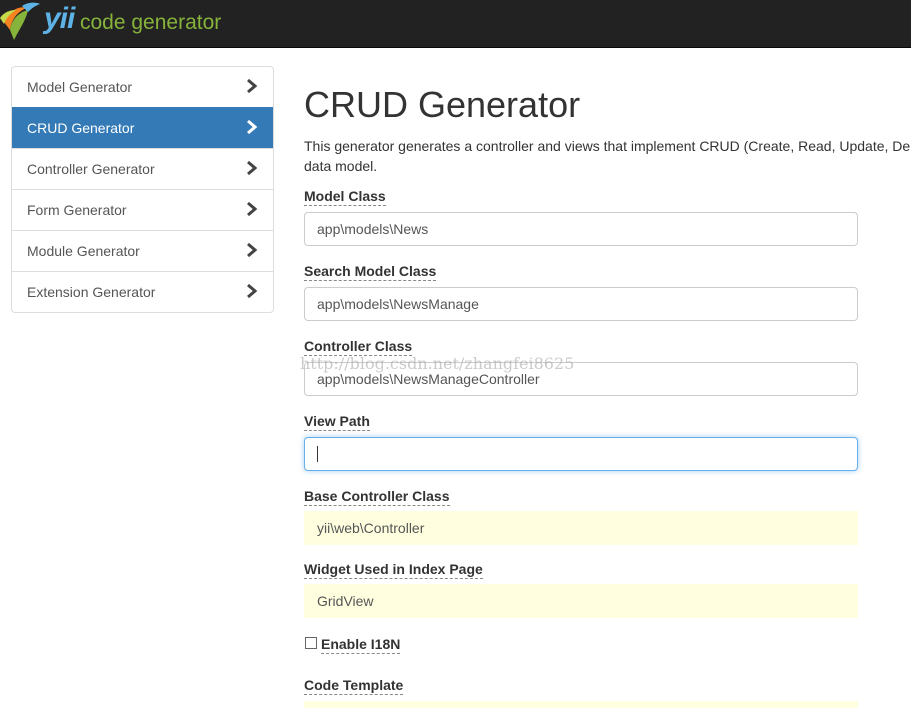 This screenshot has height=708, width=911. I want to click on model-class-label: Model Class, so click(345, 197).